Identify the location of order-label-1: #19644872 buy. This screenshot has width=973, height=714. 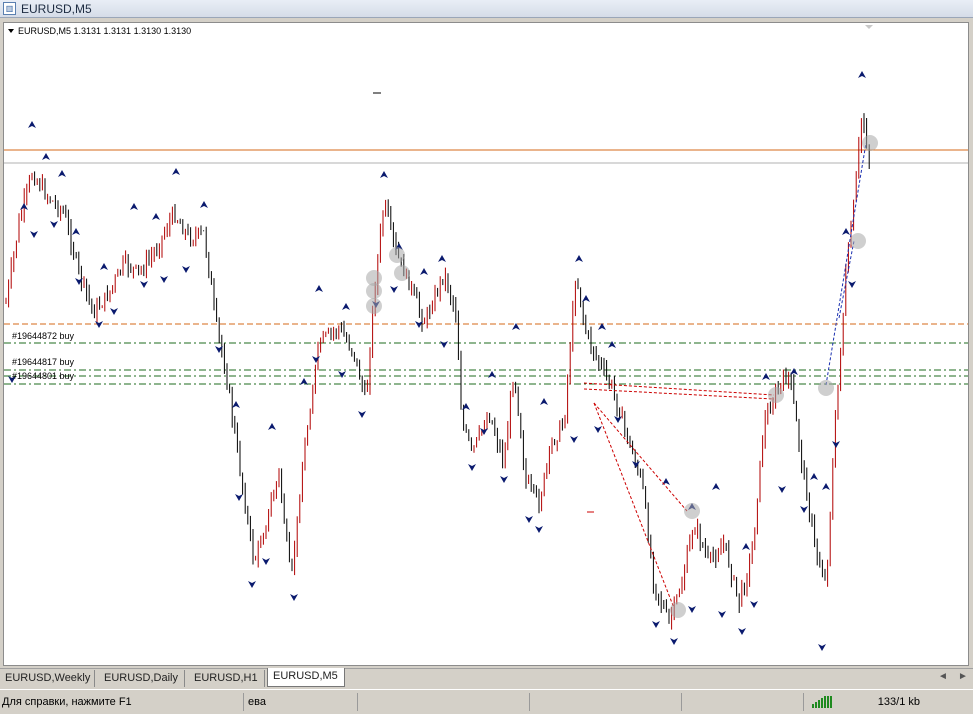
(43, 336).